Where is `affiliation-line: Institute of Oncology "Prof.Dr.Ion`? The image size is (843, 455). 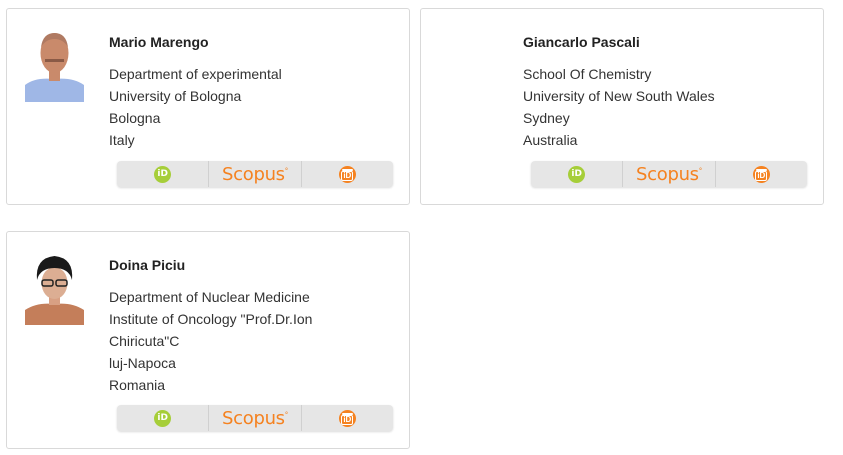 affiliation-line: Institute of Oncology "Prof.Dr.Ion is located at coordinates (211, 319).